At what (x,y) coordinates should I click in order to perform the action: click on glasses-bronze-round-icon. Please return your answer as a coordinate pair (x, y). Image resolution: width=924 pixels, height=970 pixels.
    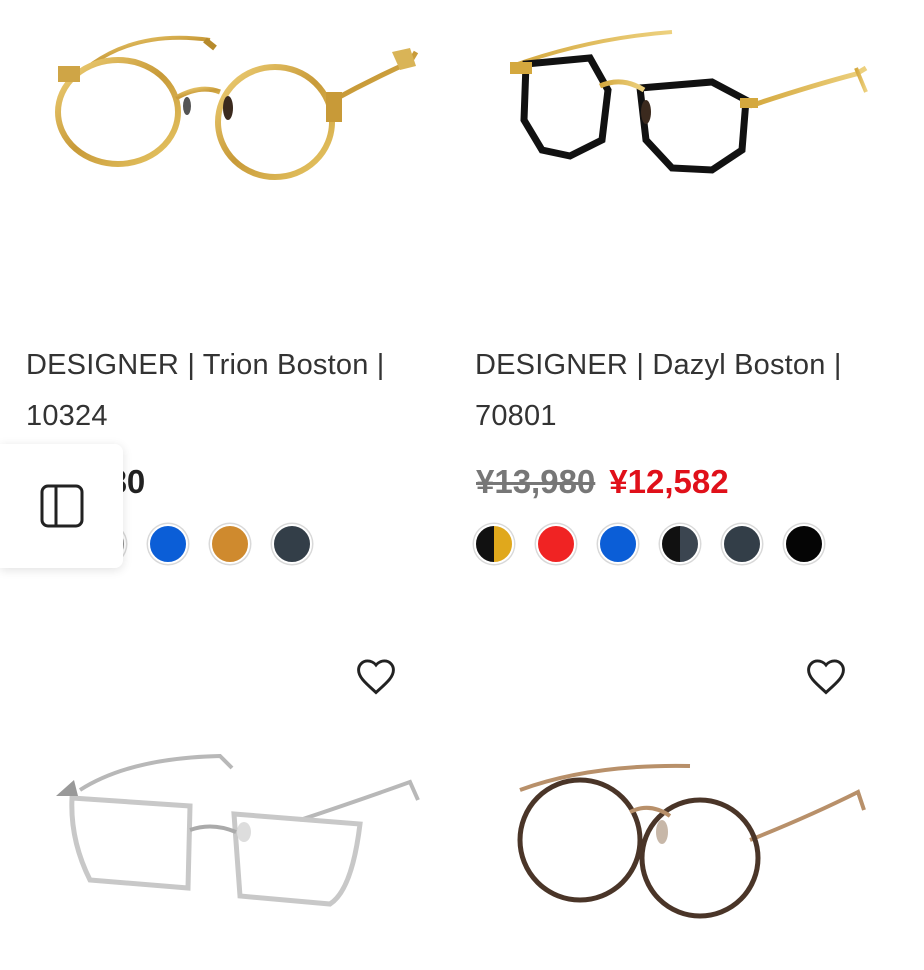
    Looking at the image, I should click on (691, 841).